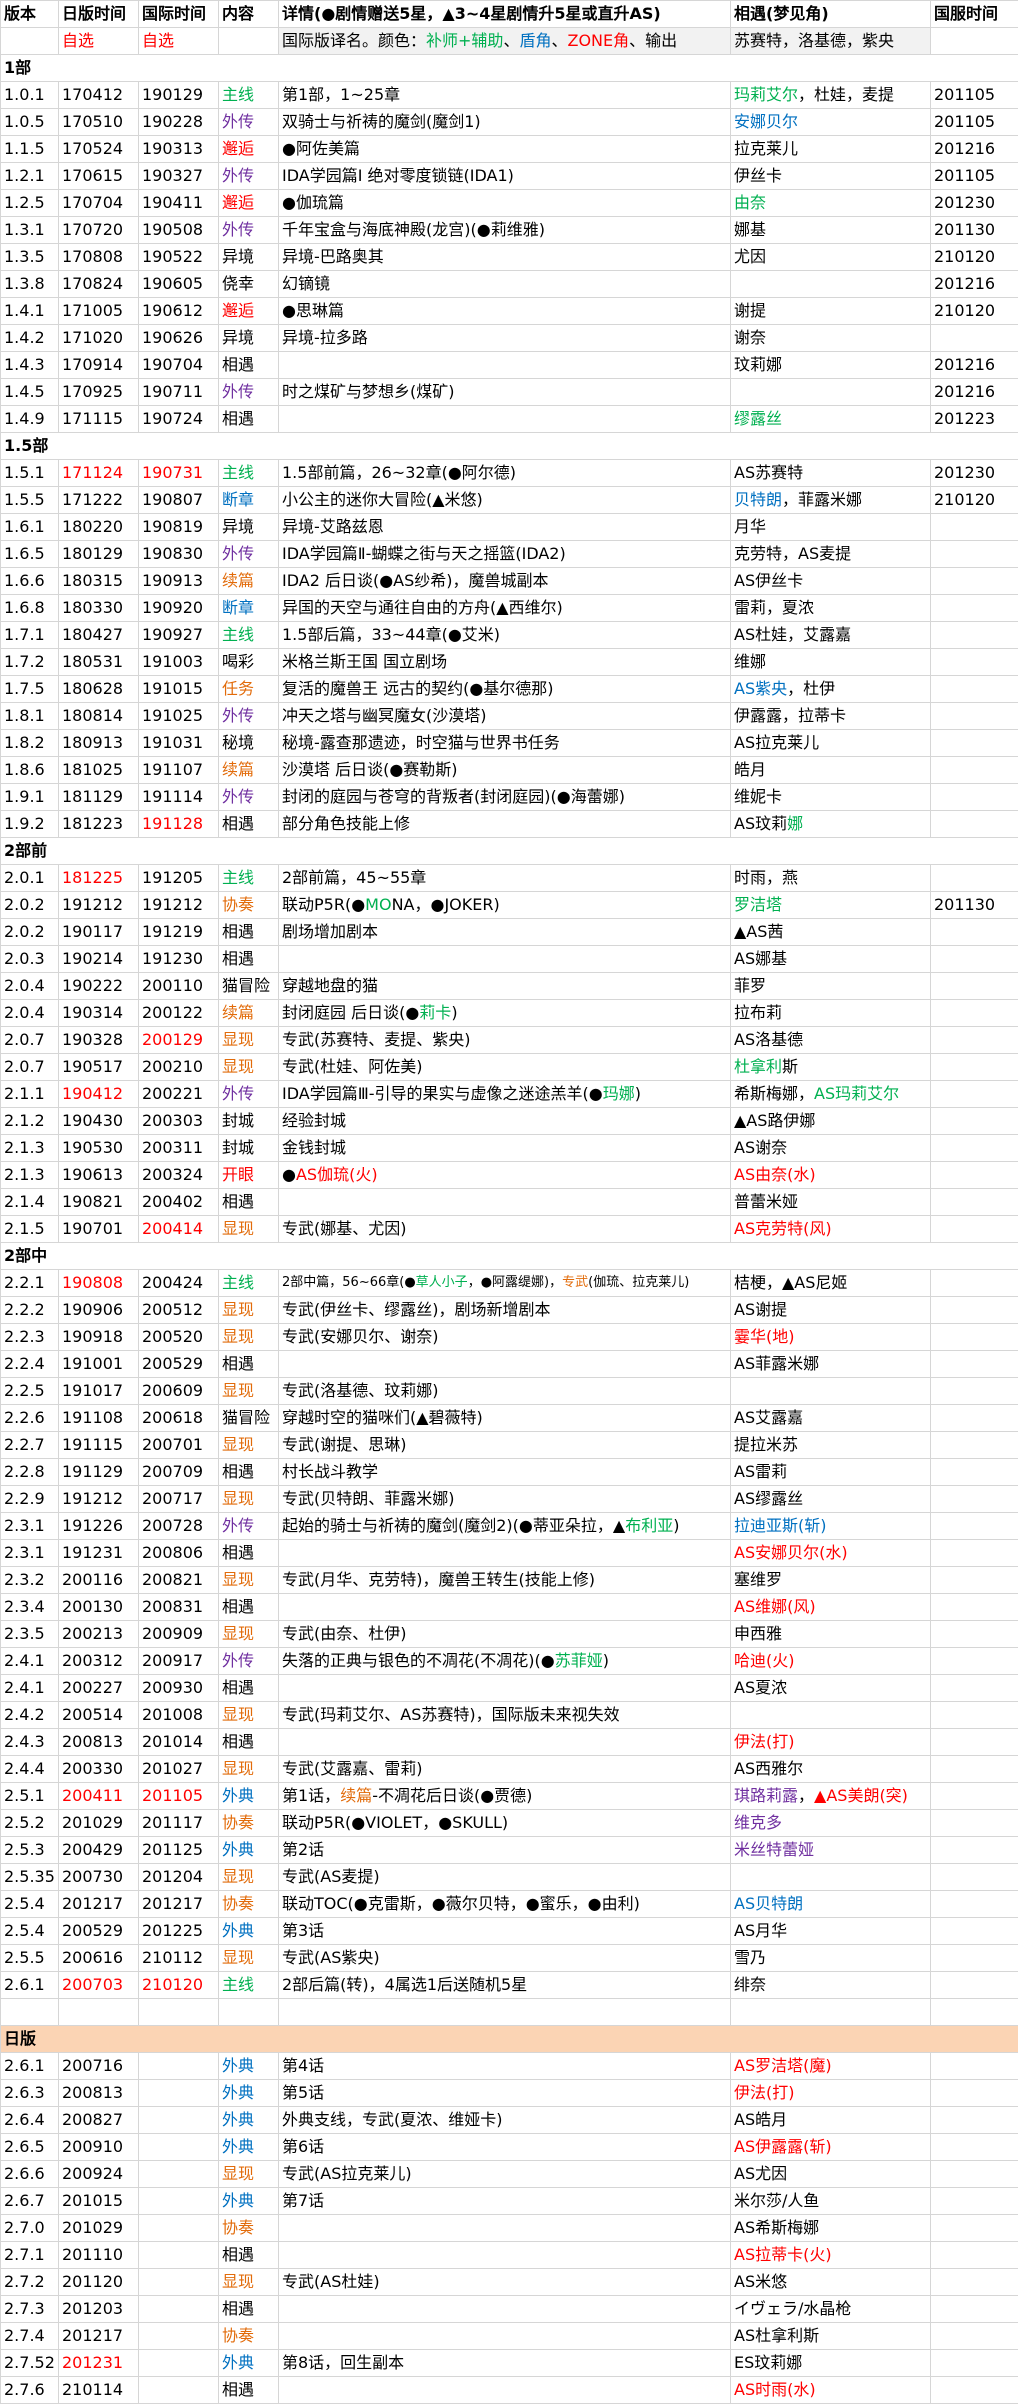 The width and height of the screenshot is (1018, 2404). I want to click on table-row: 2.3.1191231200806相遇AS安娜贝尔(水), so click(509, 1553).